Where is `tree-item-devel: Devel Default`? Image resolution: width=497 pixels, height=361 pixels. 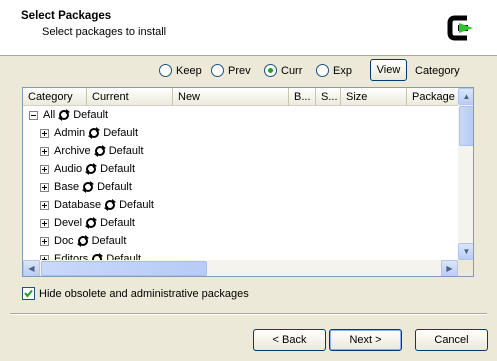
tree-item-devel: Devel Default is located at coordinates (87, 223).